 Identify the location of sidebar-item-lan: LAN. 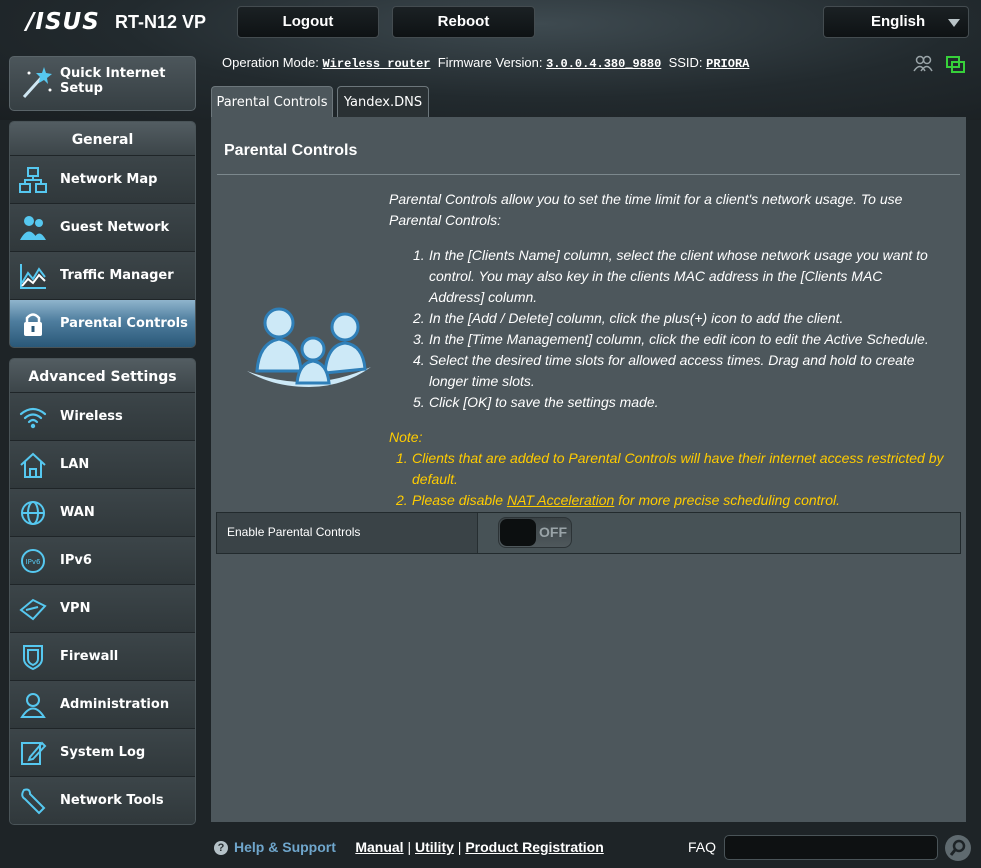
(102, 464).